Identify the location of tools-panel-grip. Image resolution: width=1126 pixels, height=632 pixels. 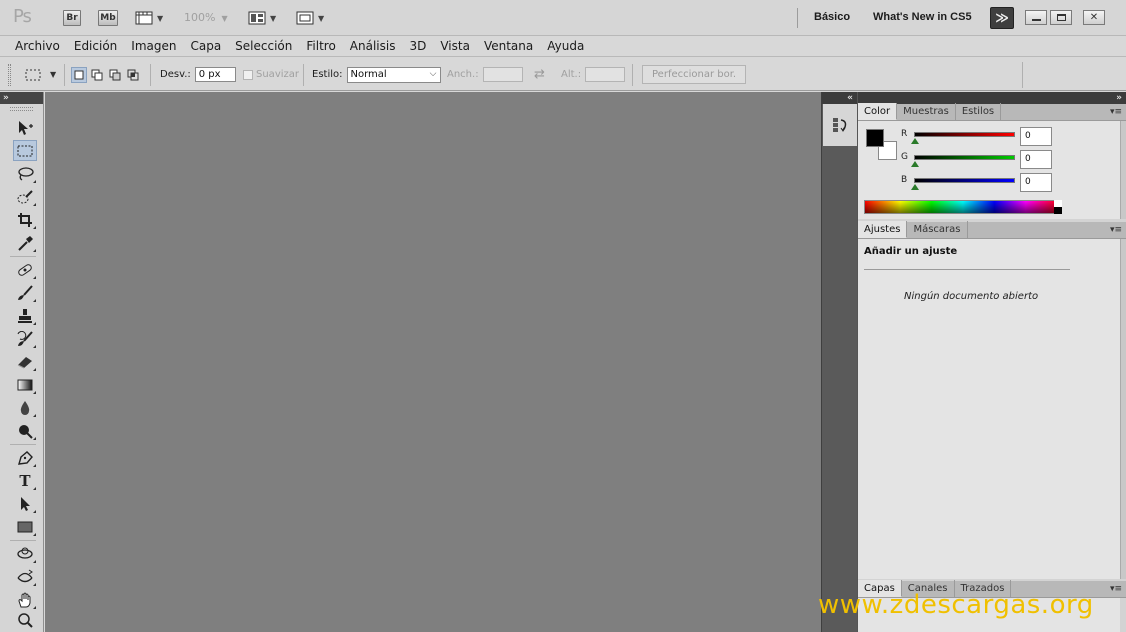
(21, 109).